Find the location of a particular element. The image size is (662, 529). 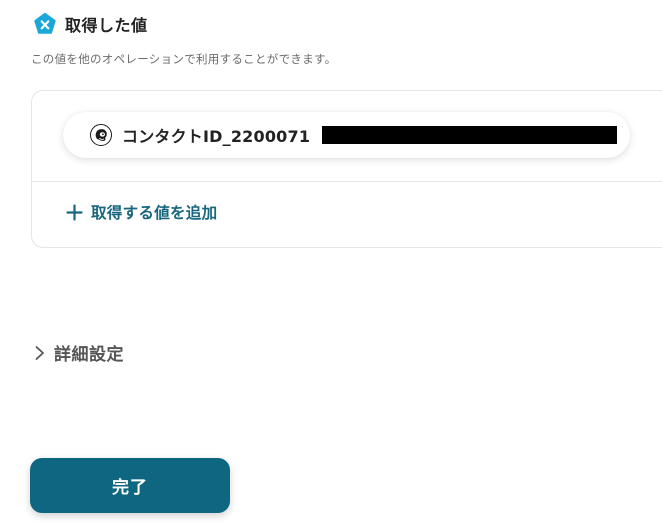

add-value-label: 取得する値を追加 is located at coordinates (154, 213).